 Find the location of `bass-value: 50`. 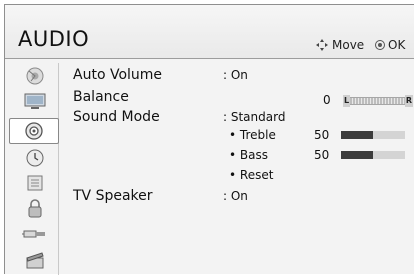

bass-value: 50 is located at coordinates (322, 155).